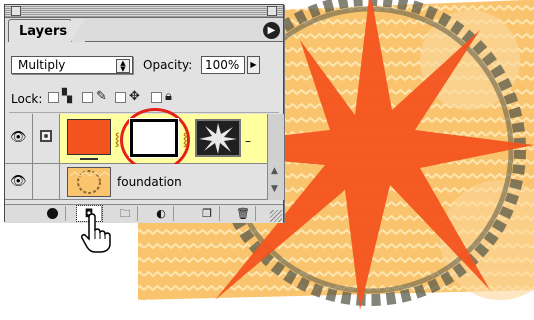  I want to click on tab-layers: Layers, so click(40, 30).